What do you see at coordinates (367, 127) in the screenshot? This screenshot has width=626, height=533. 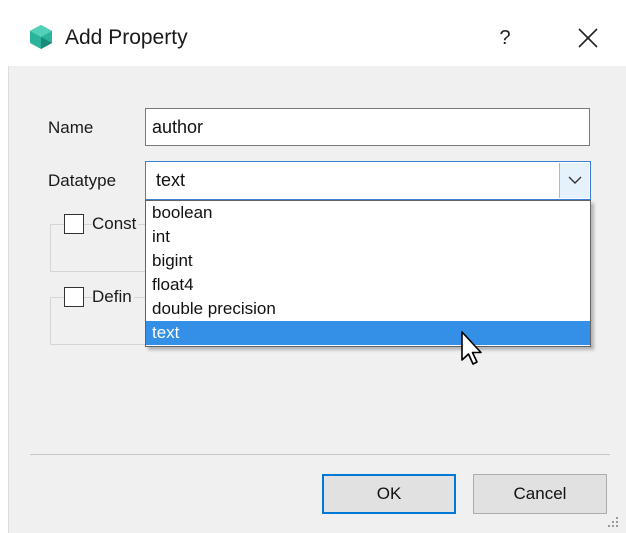 I see `name-input` at bounding box center [367, 127].